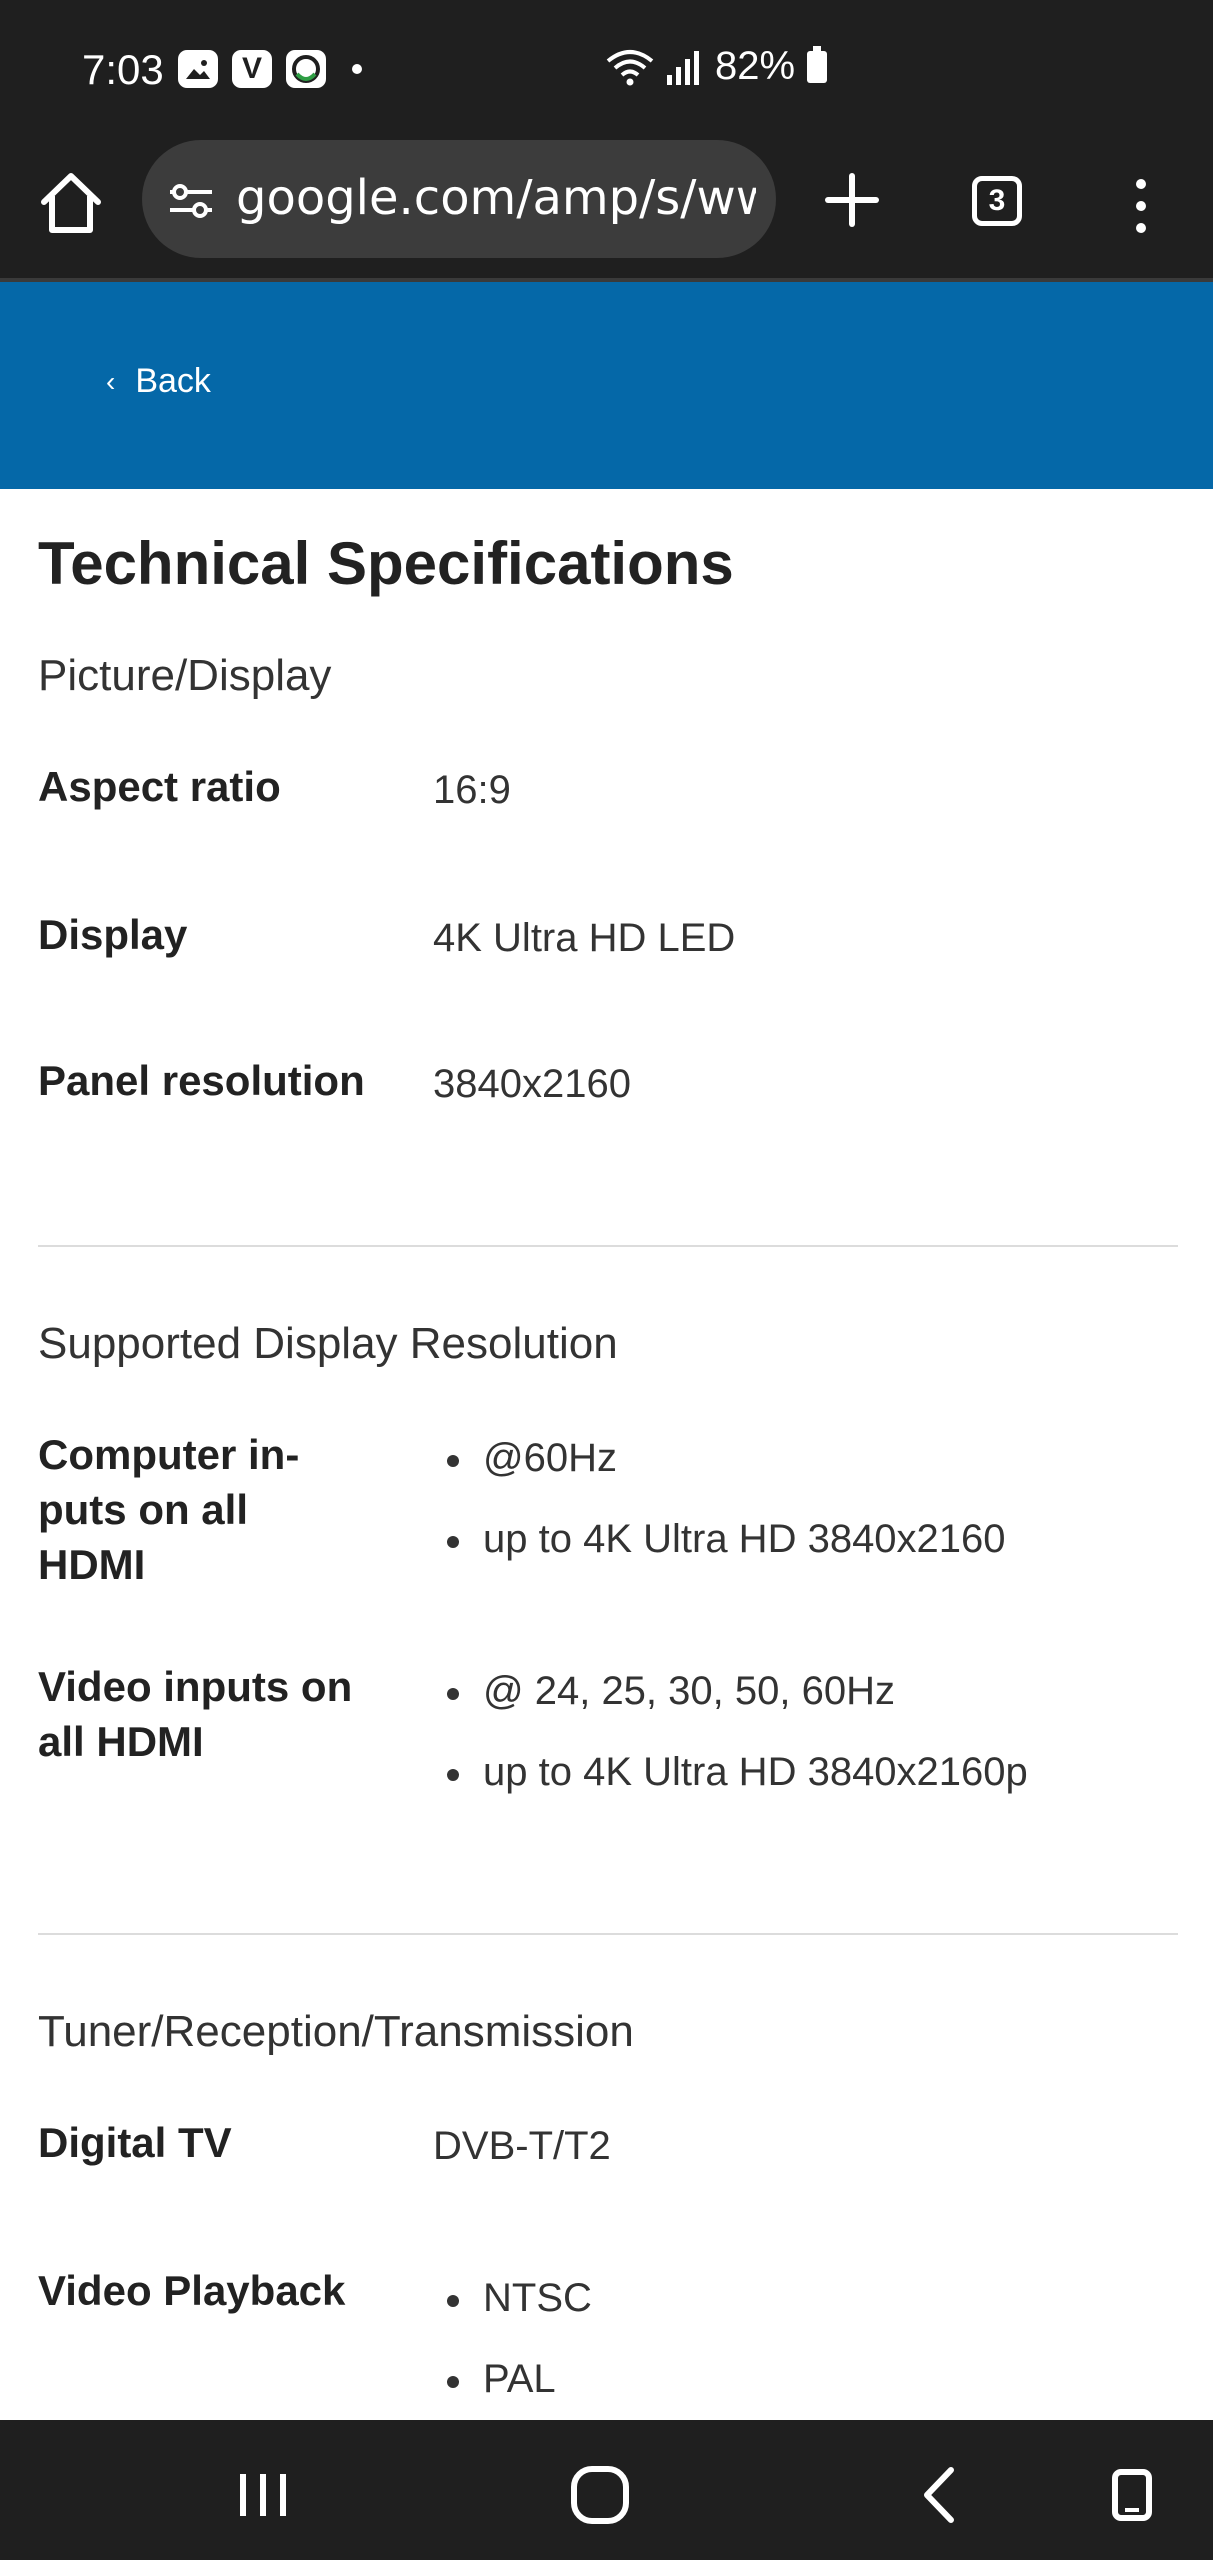 This screenshot has height=2560, width=1213. Describe the element at coordinates (252, 69) in the screenshot. I see `v-app-icon: V` at that location.